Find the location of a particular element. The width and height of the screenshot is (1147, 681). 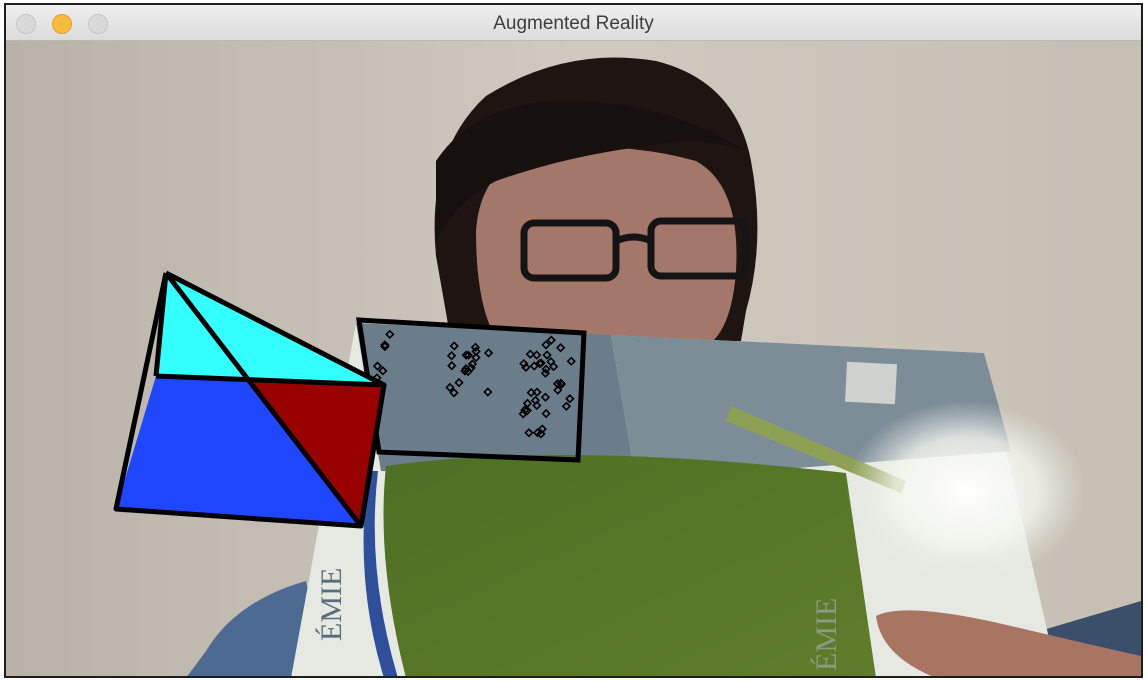

cover-text-left: ÉMIE is located at coordinates (331, 604).